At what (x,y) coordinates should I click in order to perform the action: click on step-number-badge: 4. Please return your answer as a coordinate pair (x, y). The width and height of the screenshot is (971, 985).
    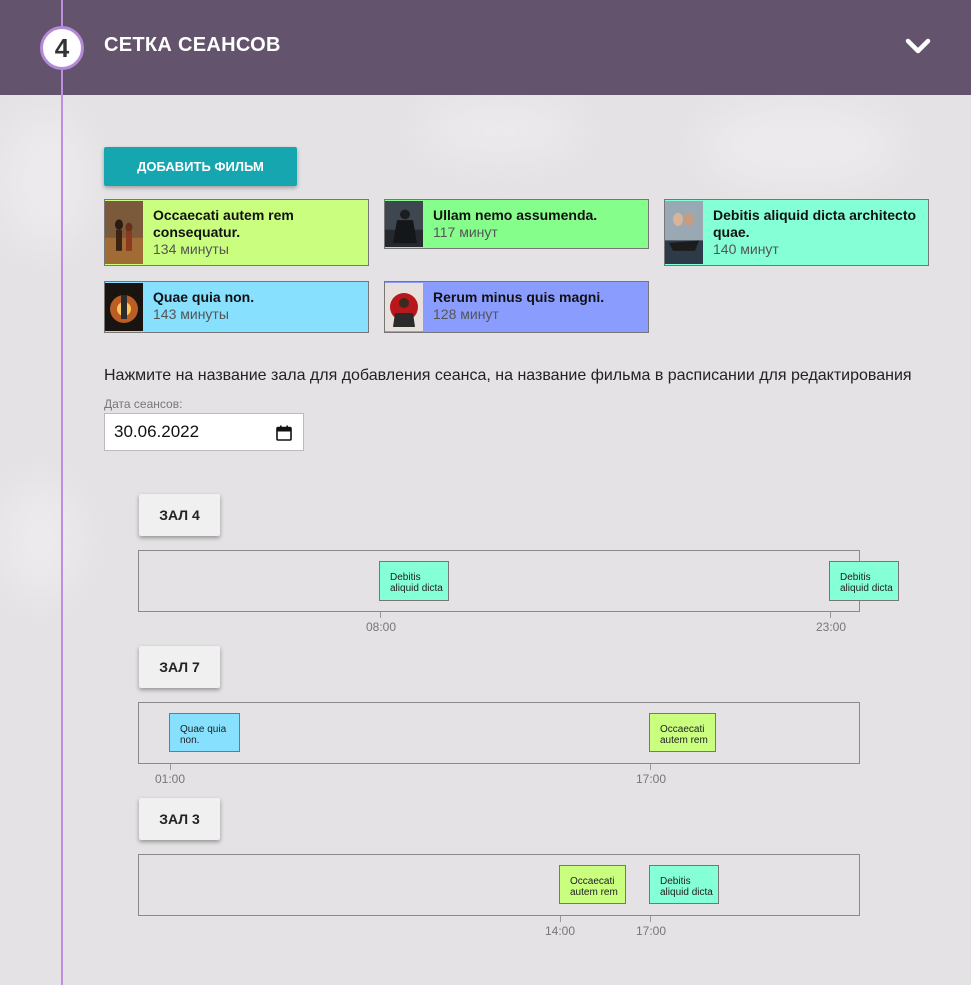
    Looking at the image, I should click on (62, 48).